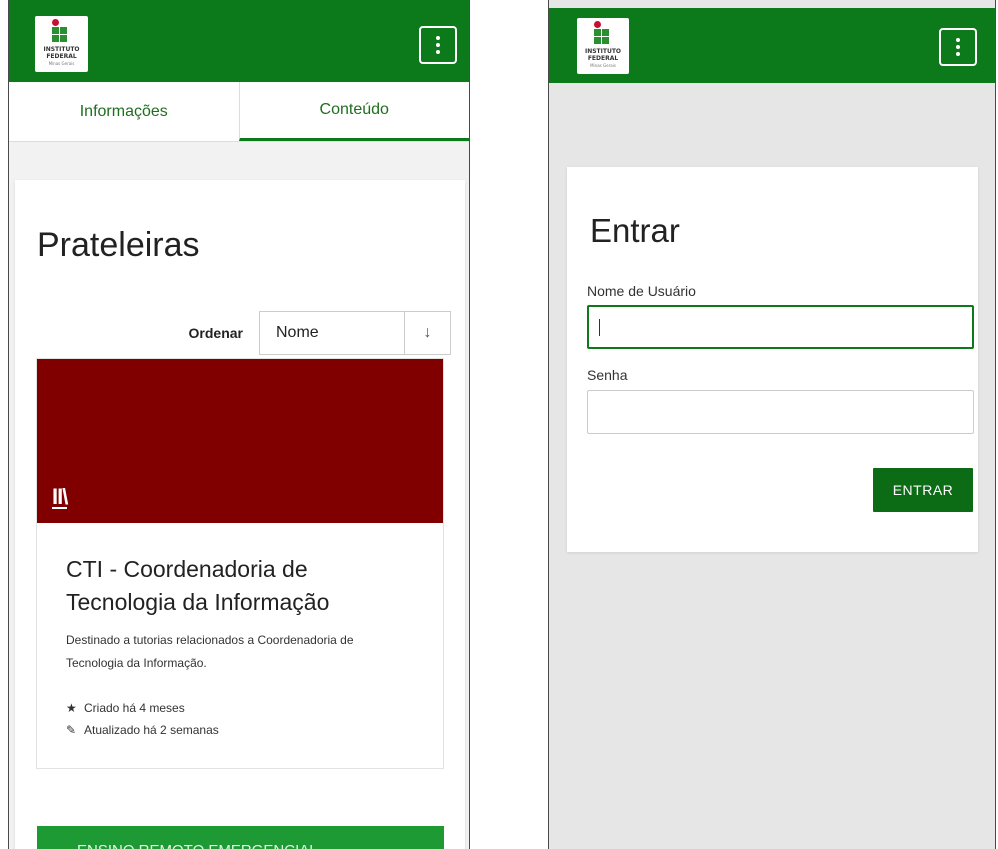 This screenshot has width=998, height=849. I want to click on username-input, so click(780, 327).